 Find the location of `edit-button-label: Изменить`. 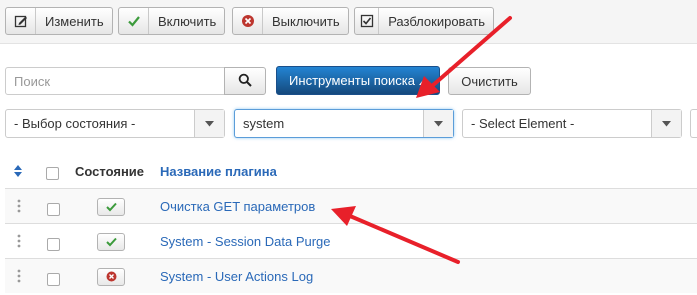

edit-button-label: Изменить is located at coordinates (74, 21).